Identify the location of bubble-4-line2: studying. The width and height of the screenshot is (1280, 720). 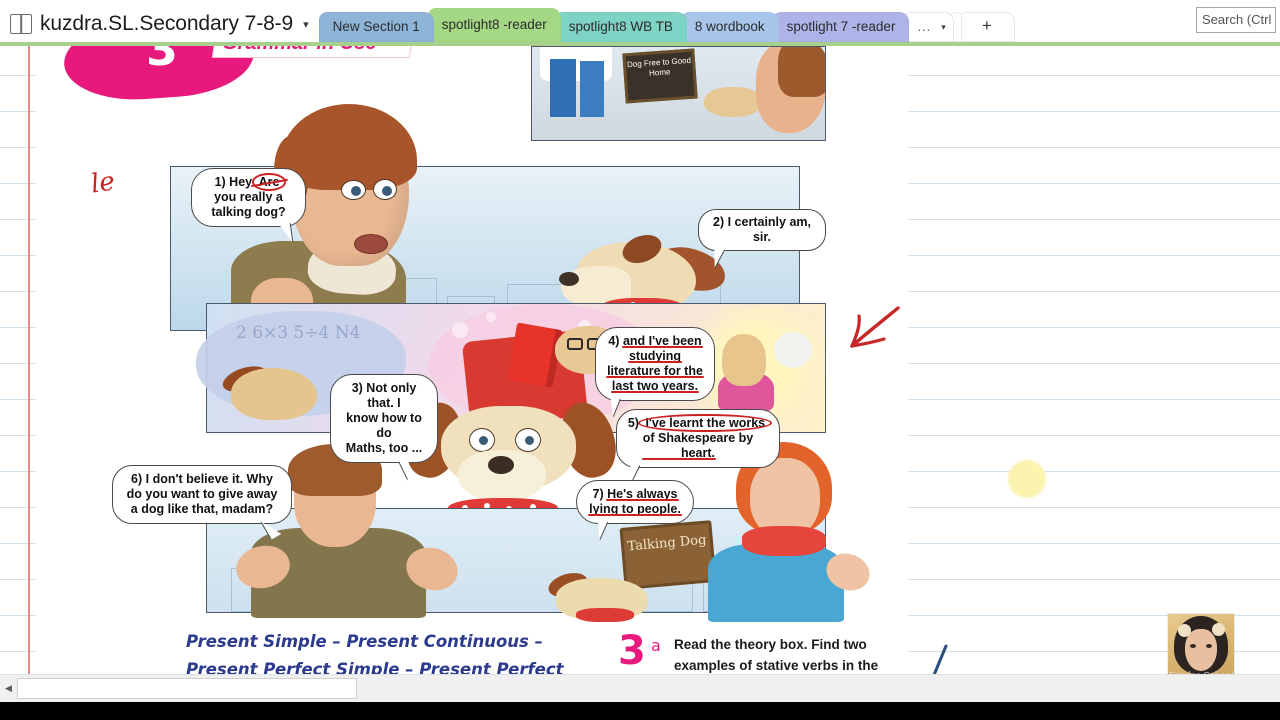
(655, 356).